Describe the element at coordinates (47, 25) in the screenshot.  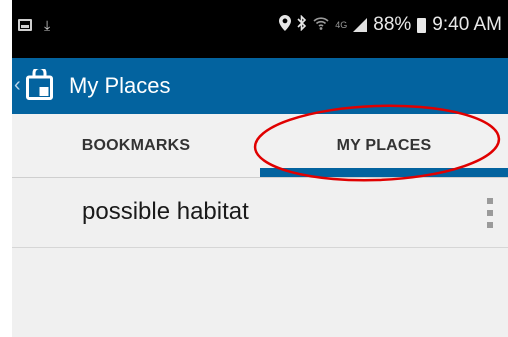
I see `download-icon: ⤓` at that location.